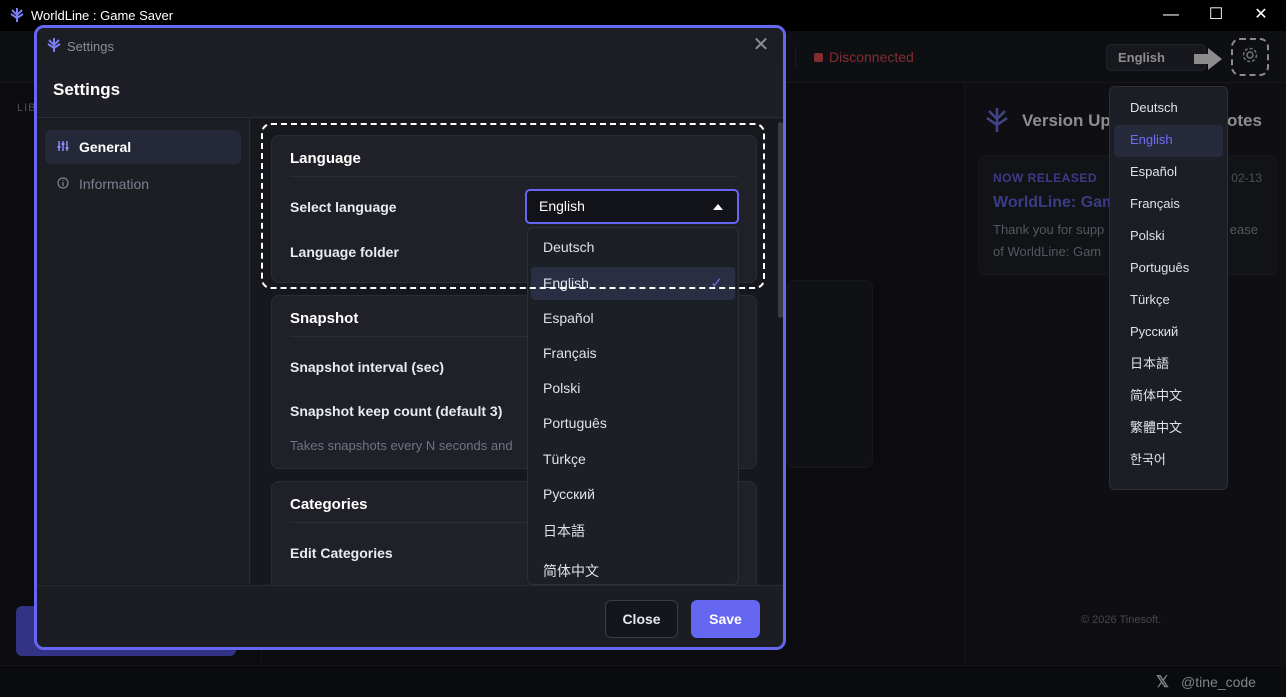 This screenshot has height=697, width=1286. Describe the element at coordinates (725, 619) in the screenshot. I see `save-button: Save` at that location.